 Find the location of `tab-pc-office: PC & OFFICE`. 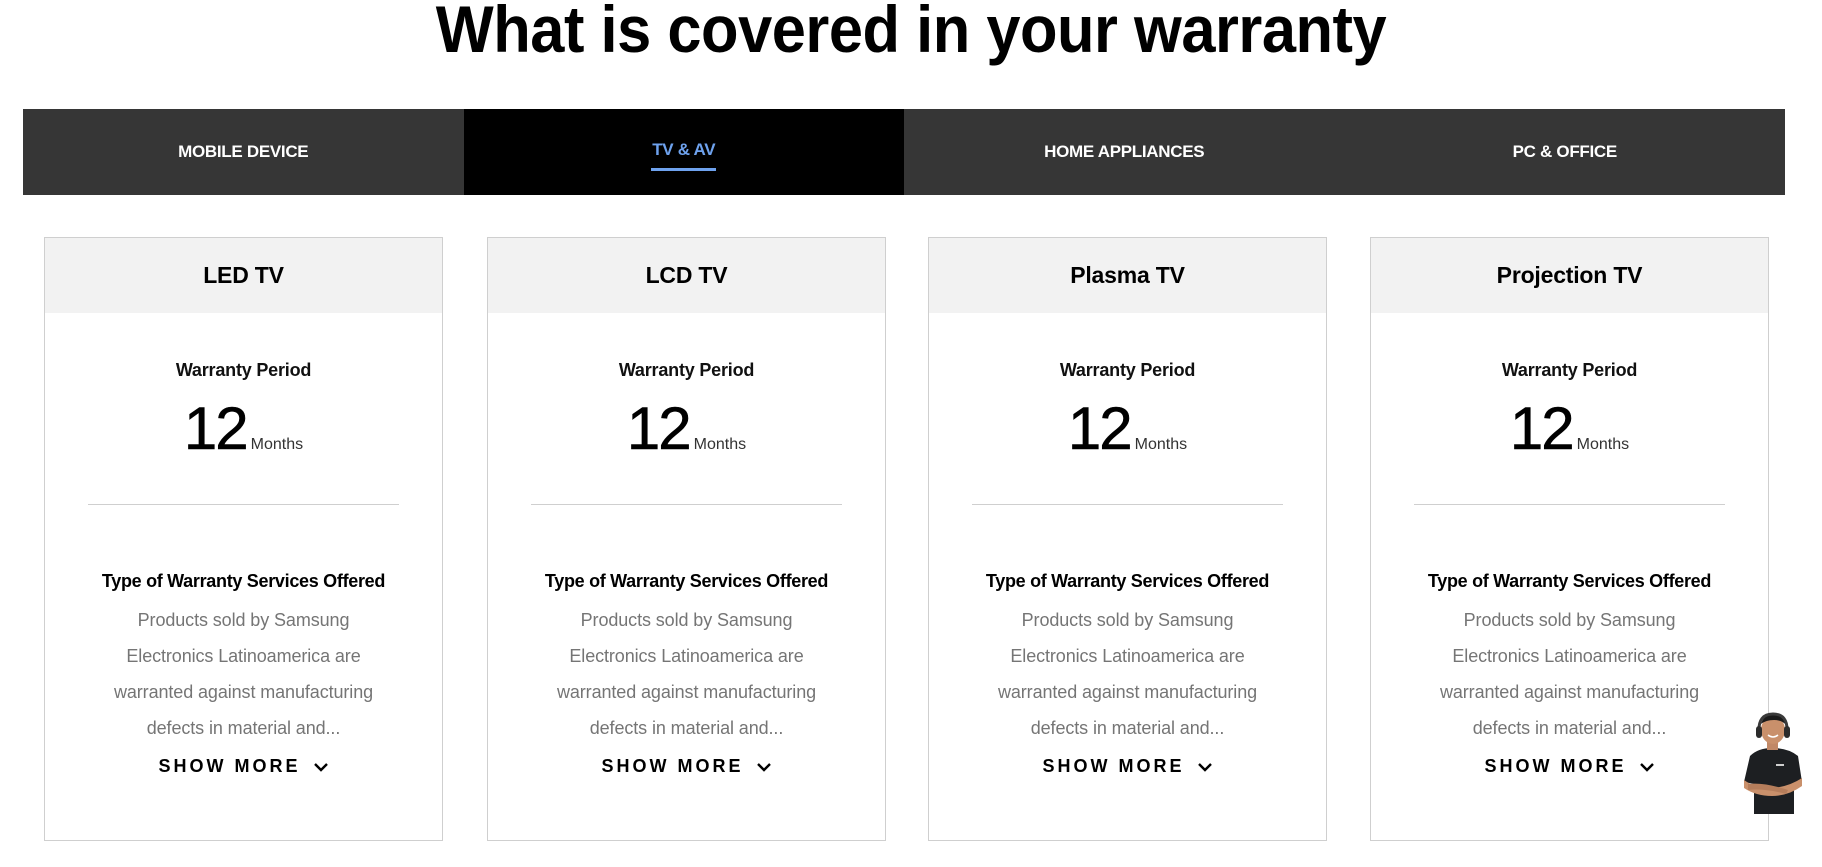

tab-pc-office: PC & OFFICE is located at coordinates (1565, 152).